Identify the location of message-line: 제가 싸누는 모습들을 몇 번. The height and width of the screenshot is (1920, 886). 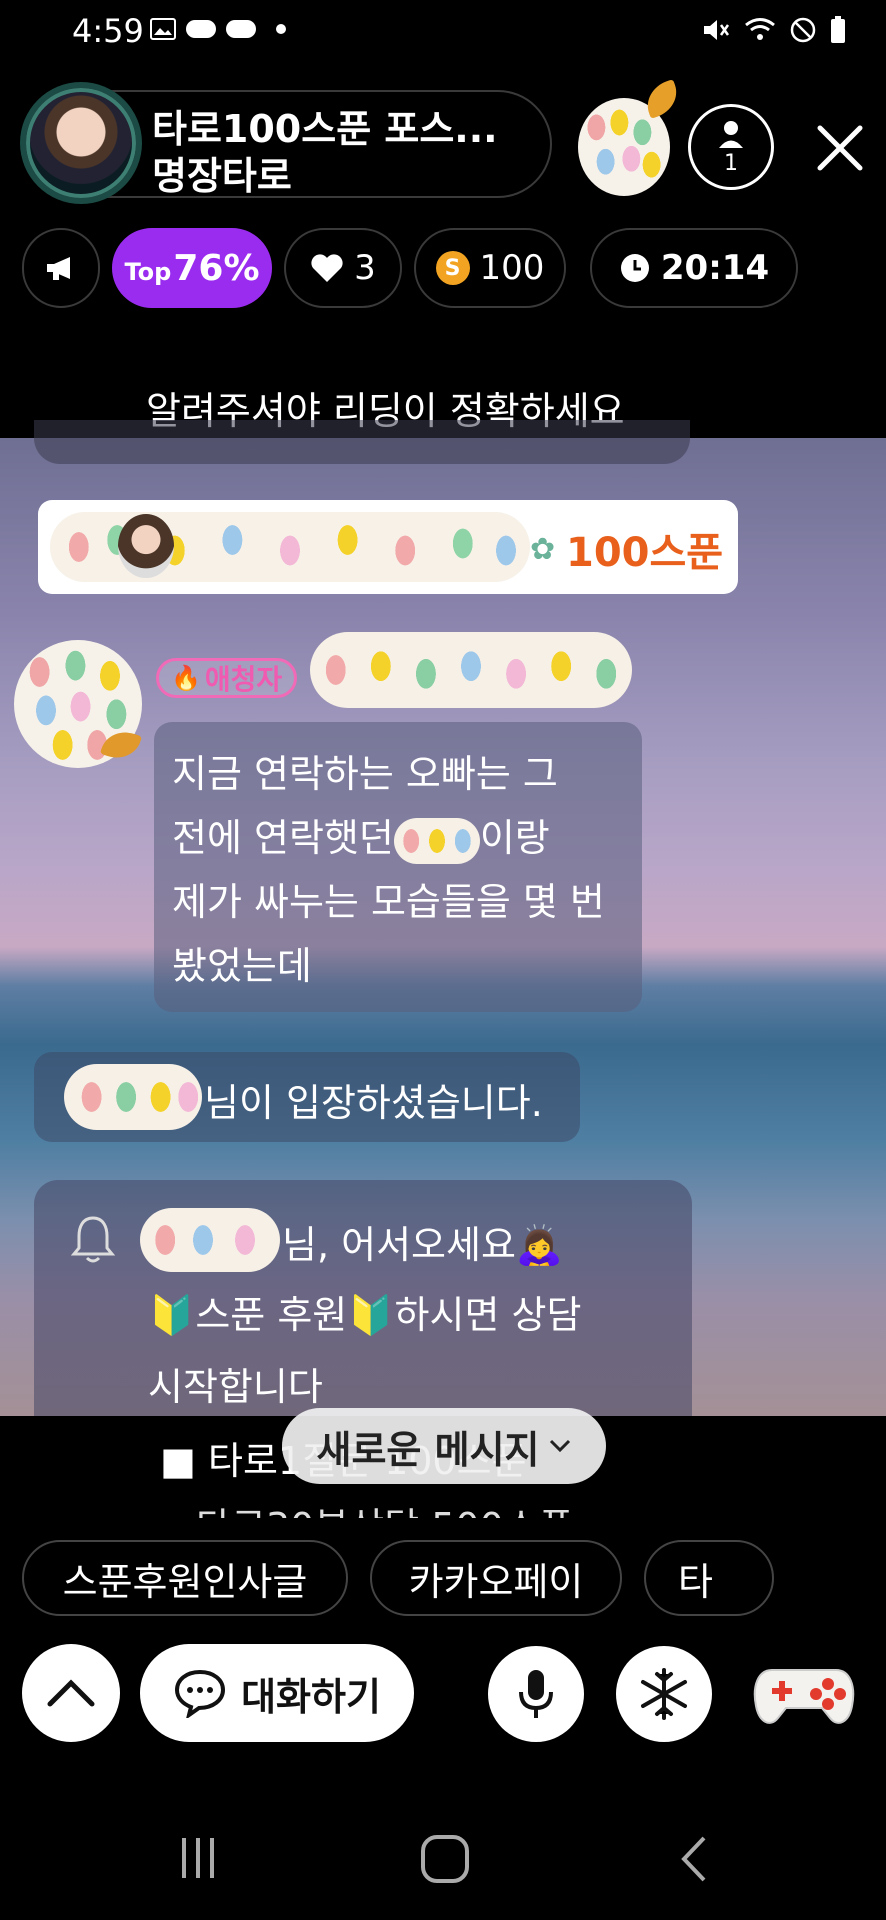
(388, 902).